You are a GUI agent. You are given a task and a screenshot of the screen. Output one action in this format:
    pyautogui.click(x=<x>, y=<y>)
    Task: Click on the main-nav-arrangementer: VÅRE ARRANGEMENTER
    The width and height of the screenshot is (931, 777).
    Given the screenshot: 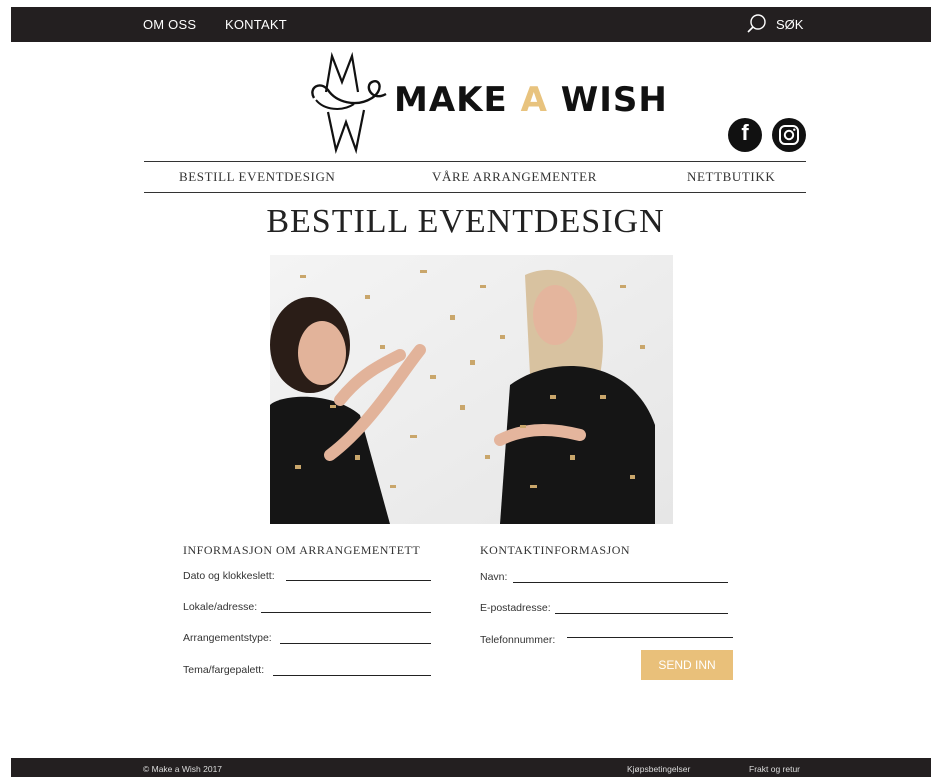 What is the action you would take?
    pyautogui.click(x=514, y=177)
    